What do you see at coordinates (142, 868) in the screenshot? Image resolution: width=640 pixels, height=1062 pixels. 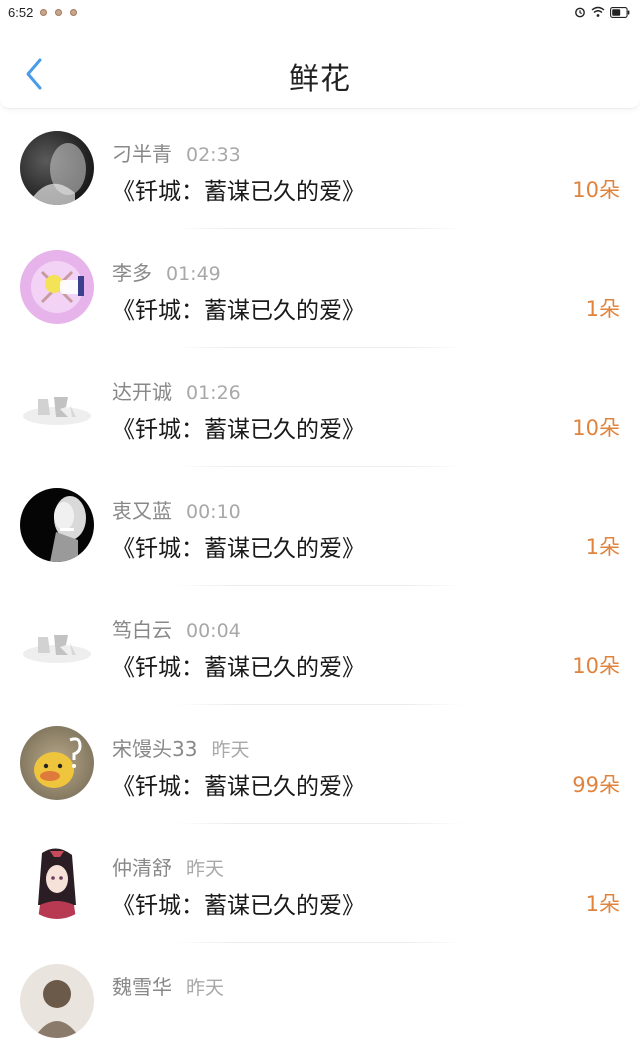 I see `sender-name: 仲清舒` at bounding box center [142, 868].